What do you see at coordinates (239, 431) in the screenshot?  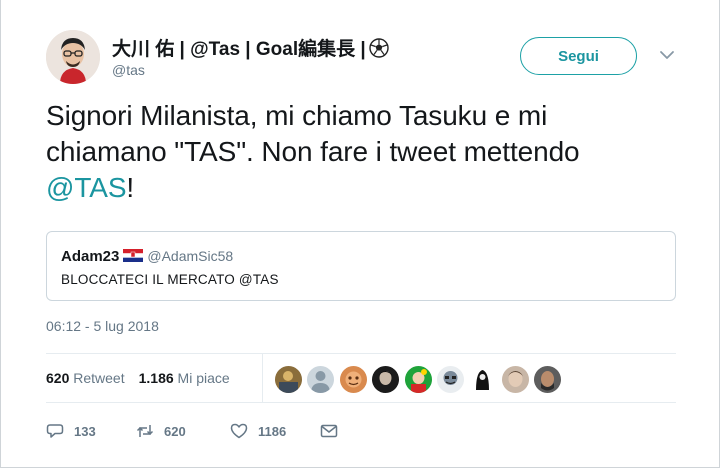 I see `heart-icon` at bounding box center [239, 431].